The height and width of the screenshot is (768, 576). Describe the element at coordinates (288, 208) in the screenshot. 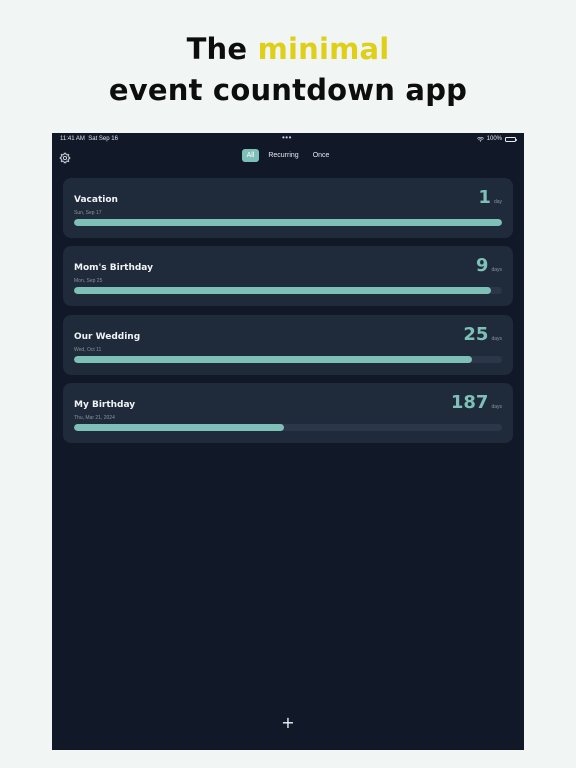

I see `event-card: Vacation Sun, Sep 17 1 day` at that location.